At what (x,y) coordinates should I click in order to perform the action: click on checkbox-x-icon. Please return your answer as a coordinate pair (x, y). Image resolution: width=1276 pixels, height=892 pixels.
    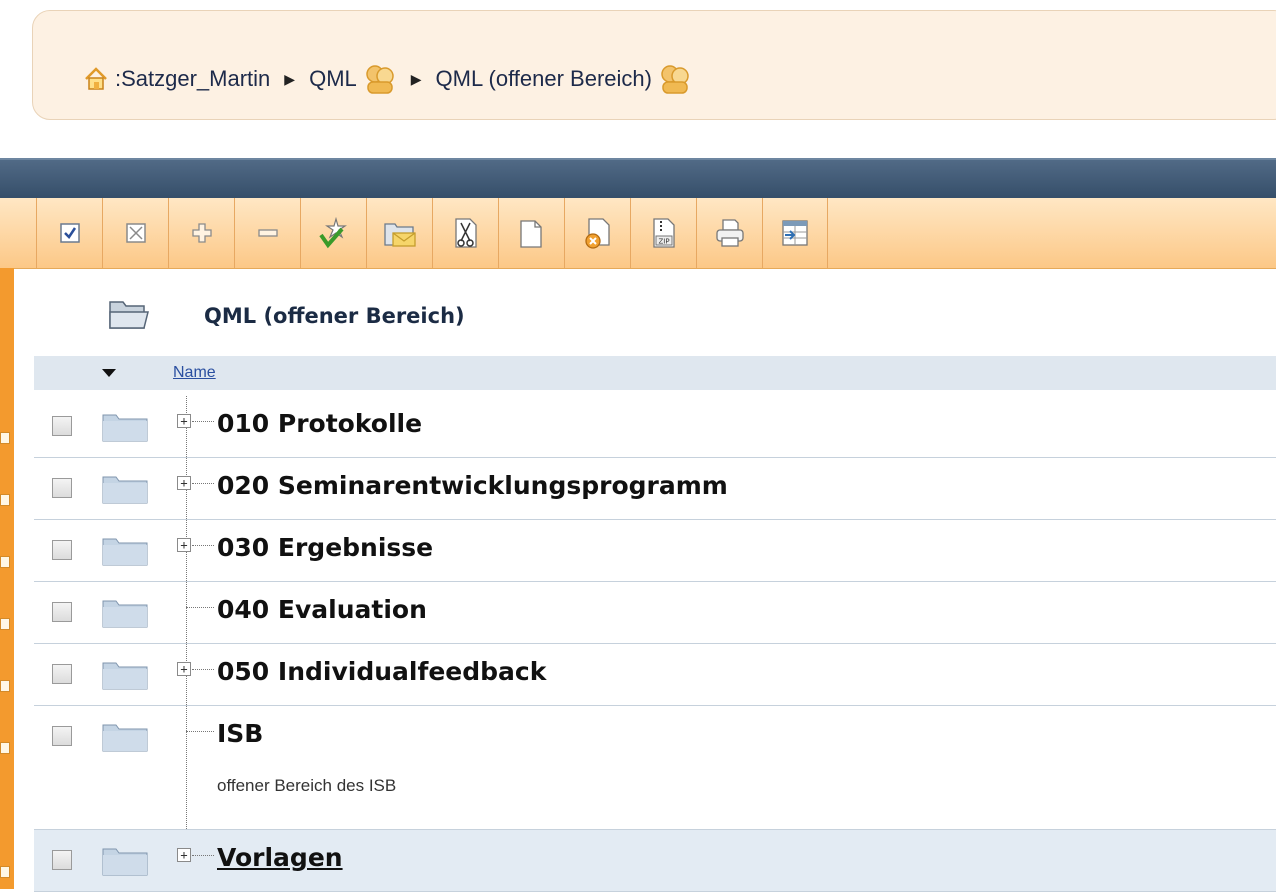
    Looking at the image, I should click on (135, 233).